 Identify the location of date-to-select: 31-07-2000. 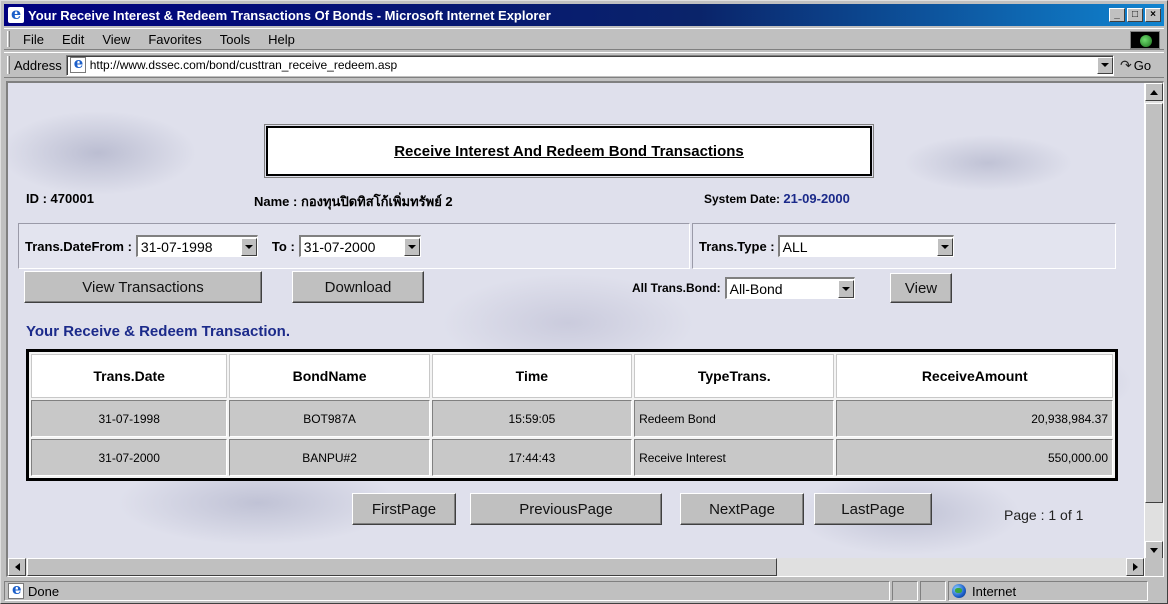
(359, 246).